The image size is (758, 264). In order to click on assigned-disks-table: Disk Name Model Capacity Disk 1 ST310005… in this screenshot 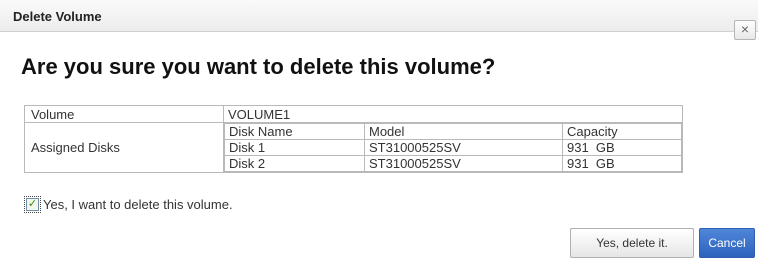, I will do `click(453, 147)`.